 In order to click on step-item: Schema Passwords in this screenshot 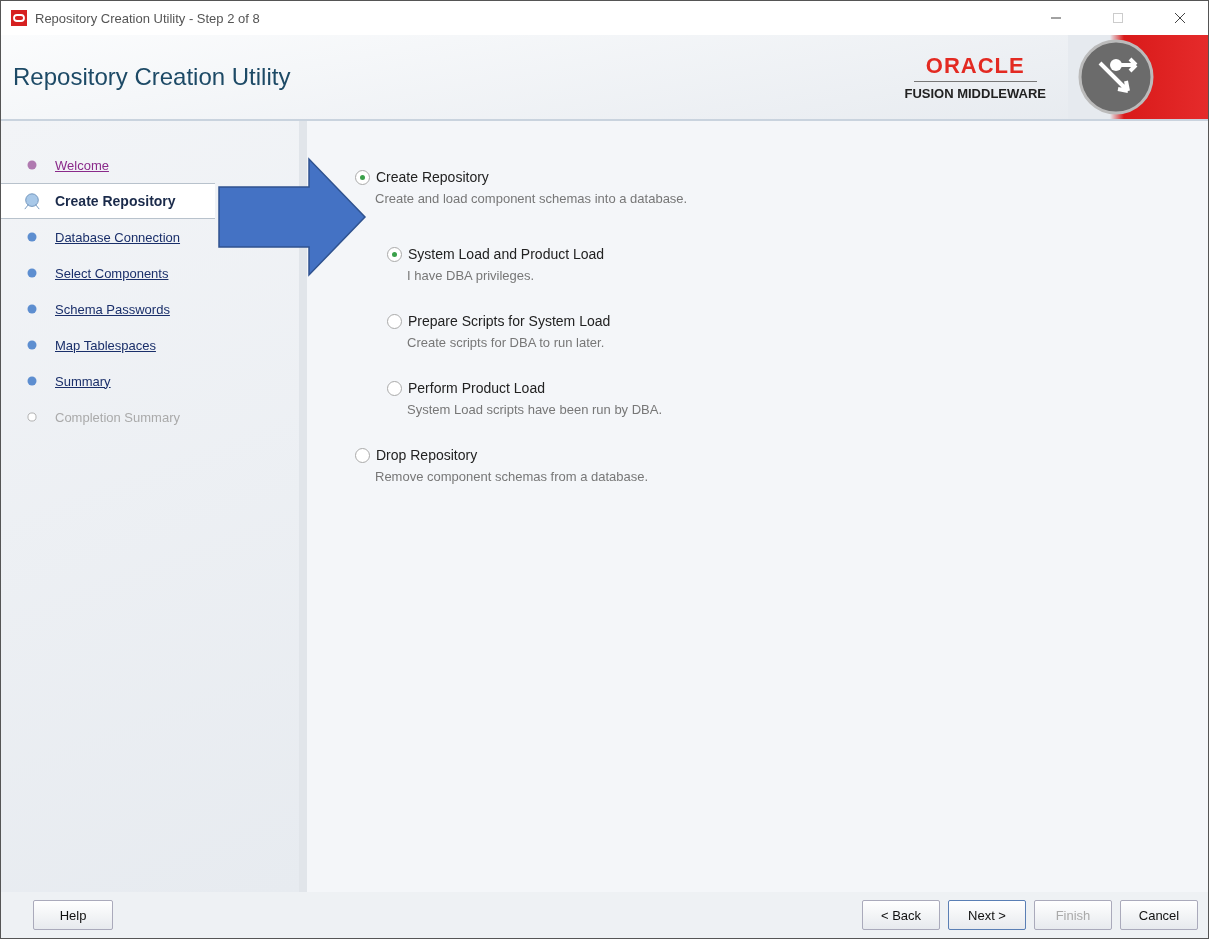, I will do `click(108, 309)`.